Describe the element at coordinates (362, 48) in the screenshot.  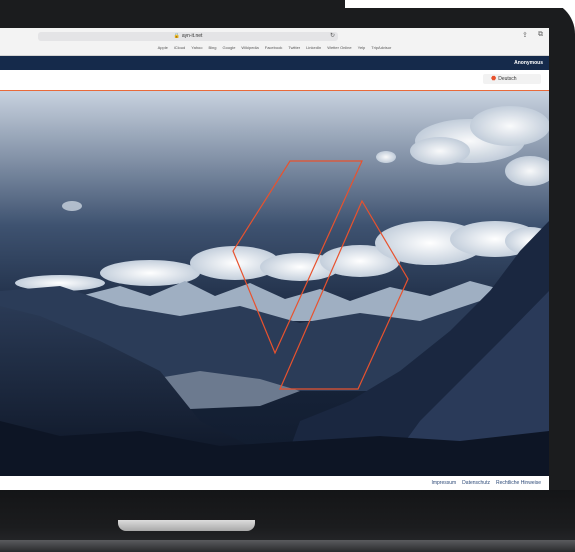
I see `bookmark-link: Yelp` at that location.